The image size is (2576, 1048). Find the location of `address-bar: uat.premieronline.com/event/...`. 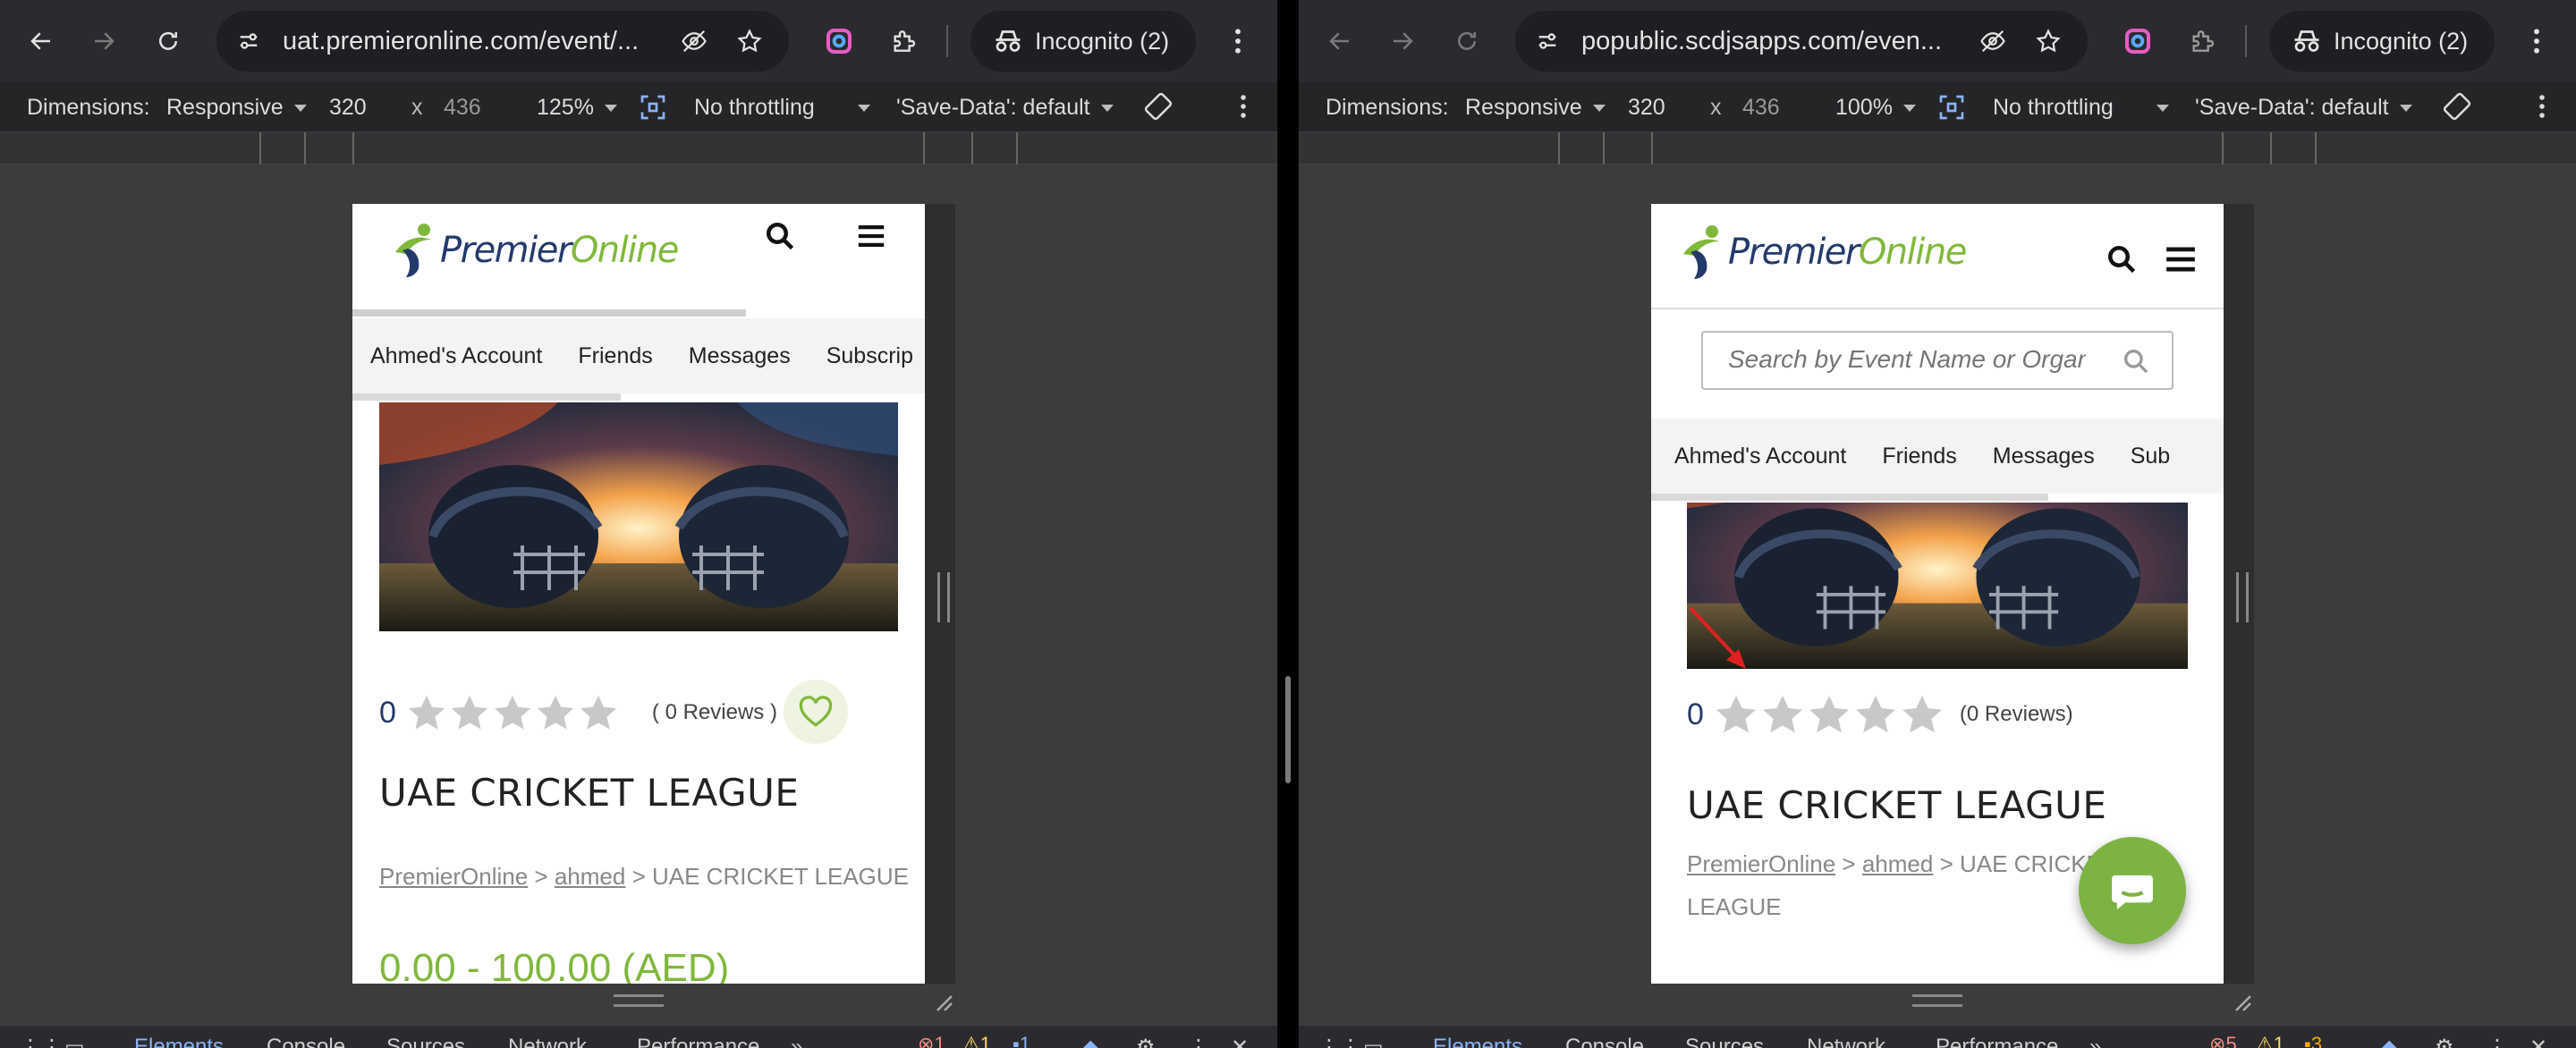

address-bar: uat.premieronline.com/event/... is located at coordinates (502, 41).